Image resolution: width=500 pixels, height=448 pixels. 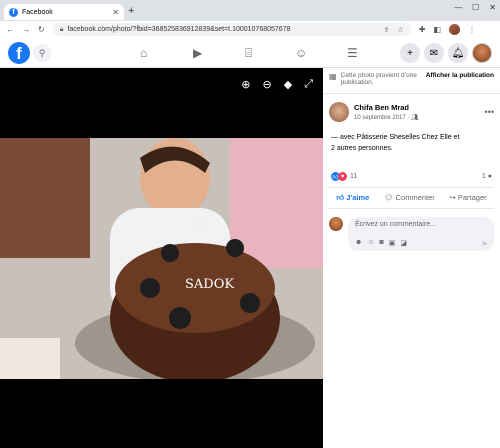 What do you see at coordinates (484, 176) in the screenshot?
I see `comment-count-value: 1` at bounding box center [484, 176].